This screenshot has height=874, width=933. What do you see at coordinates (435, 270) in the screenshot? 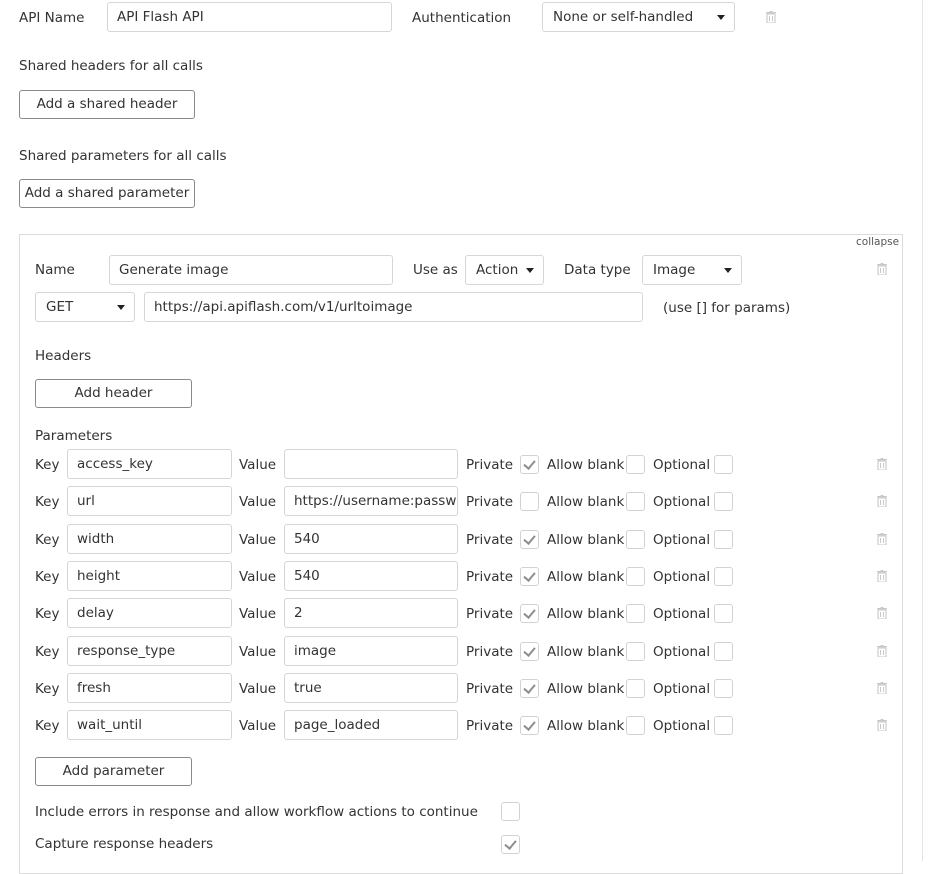
I see `use-as-label: Use as` at bounding box center [435, 270].